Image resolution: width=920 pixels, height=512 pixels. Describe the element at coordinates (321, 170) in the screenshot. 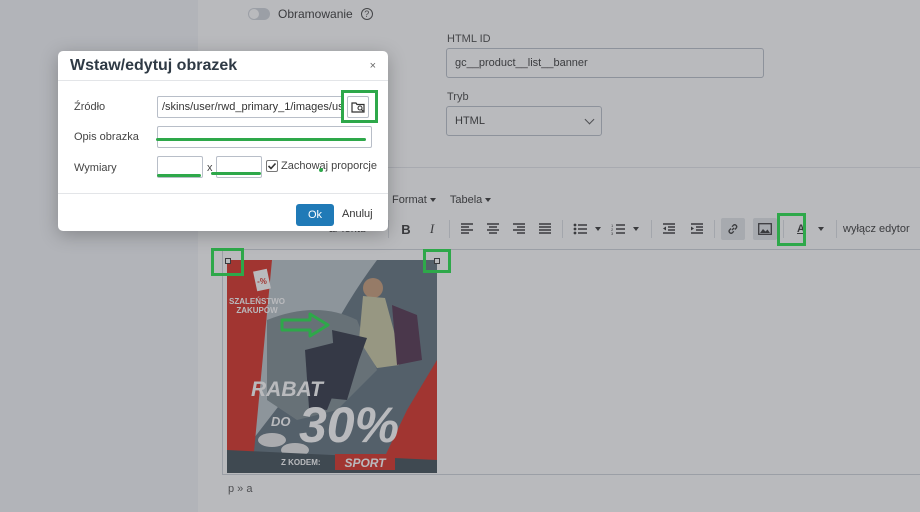

I see `highlight-dot` at that location.